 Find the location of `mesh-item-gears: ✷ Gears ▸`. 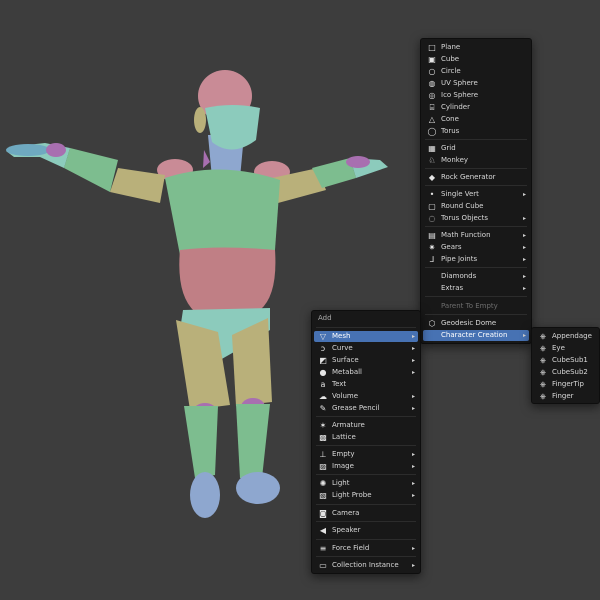

mesh-item-gears: ✷ Gears ▸ is located at coordinates (476, 247).